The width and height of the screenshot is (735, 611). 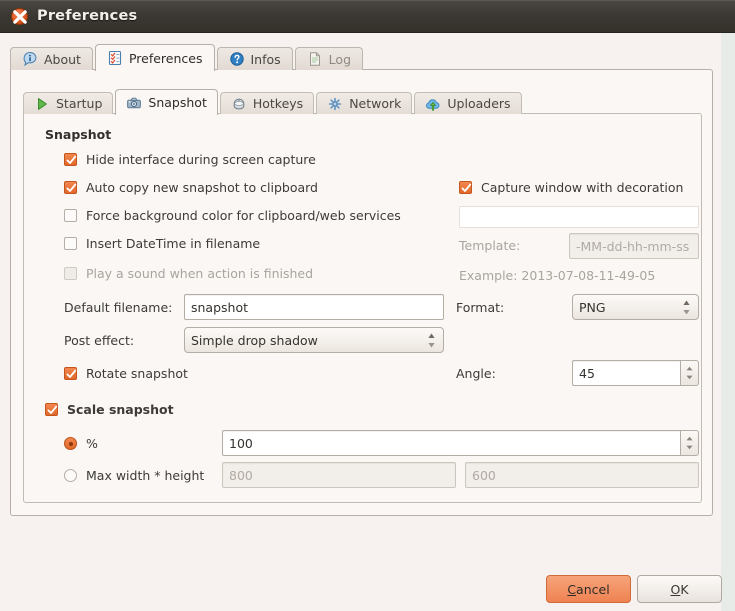 What do you see at coordinates (70, 475) in the screenshot?
I see `scale-maxwh-radio` at bounding box center [70, 475].